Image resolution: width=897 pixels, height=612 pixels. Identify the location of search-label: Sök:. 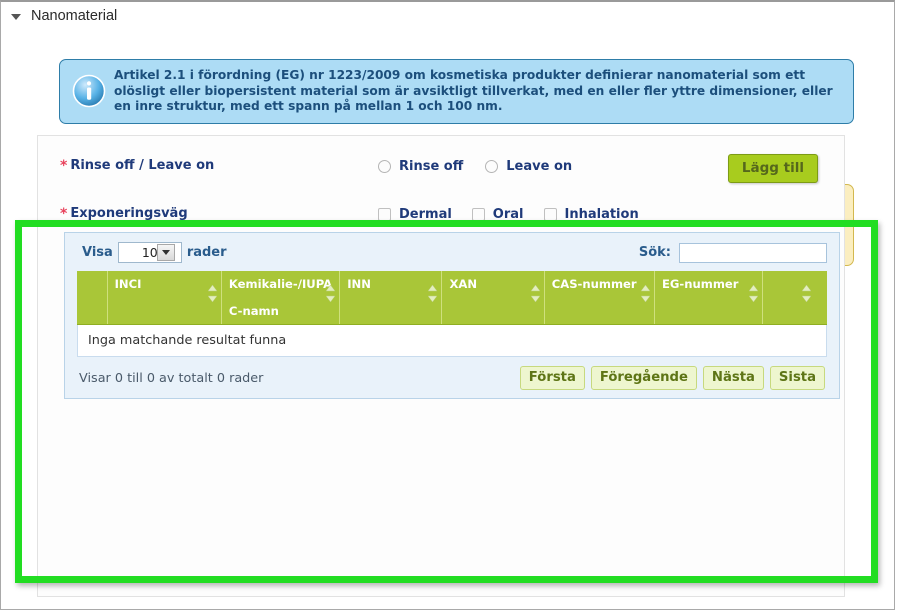
(654, 252).